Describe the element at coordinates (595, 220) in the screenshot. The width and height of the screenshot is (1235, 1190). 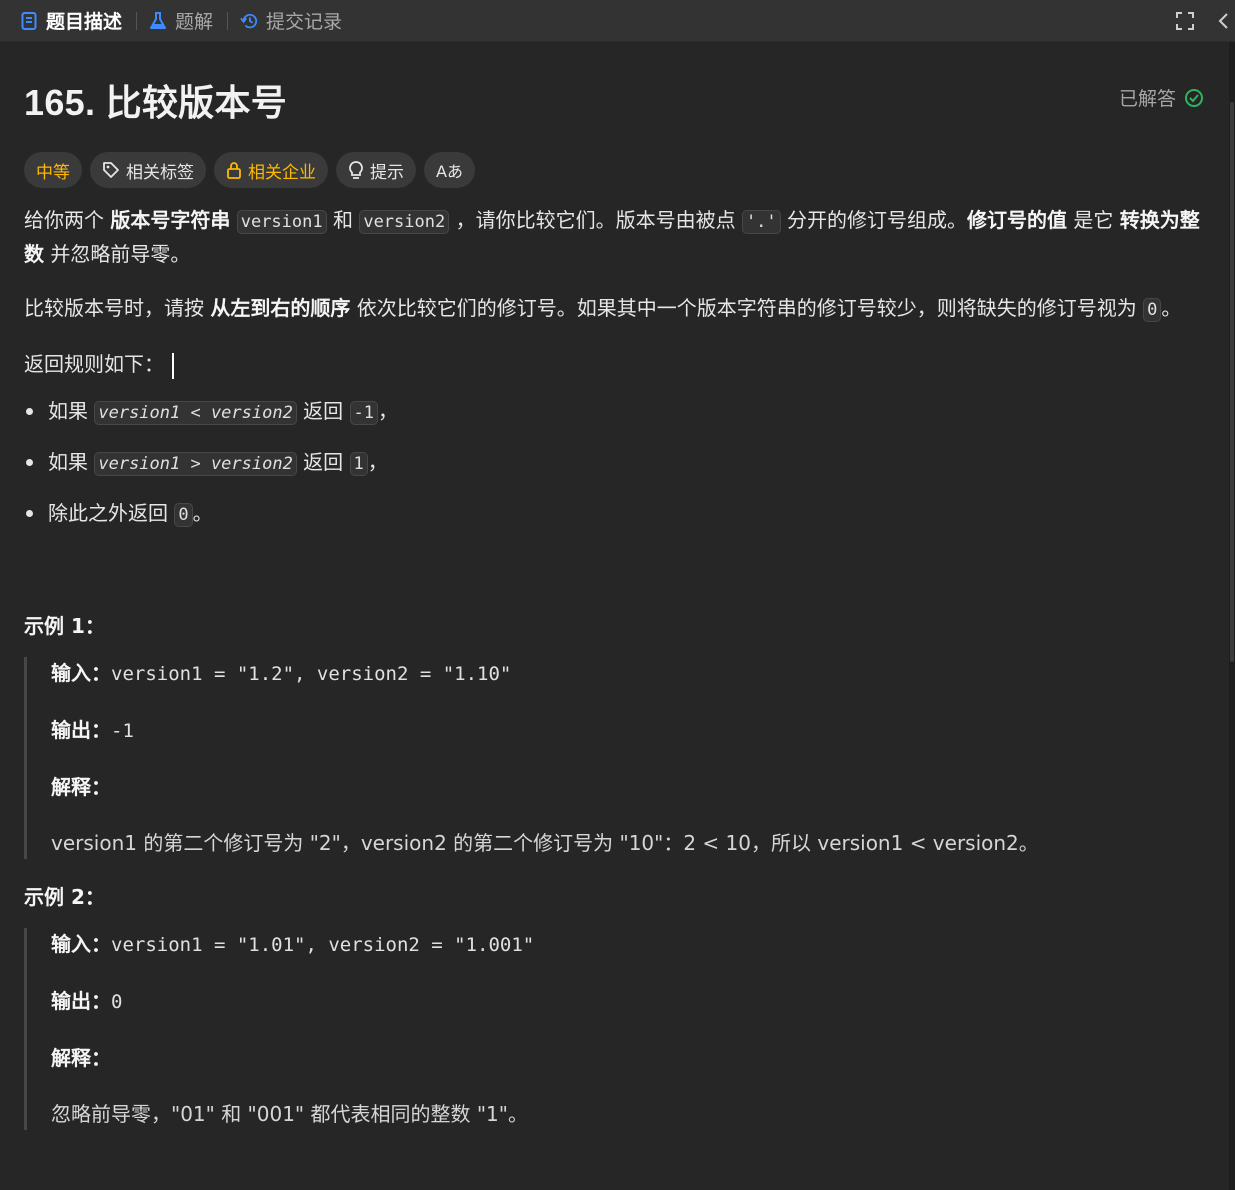
I see `text: ，请你比较它们。版本号由被点` at that location.